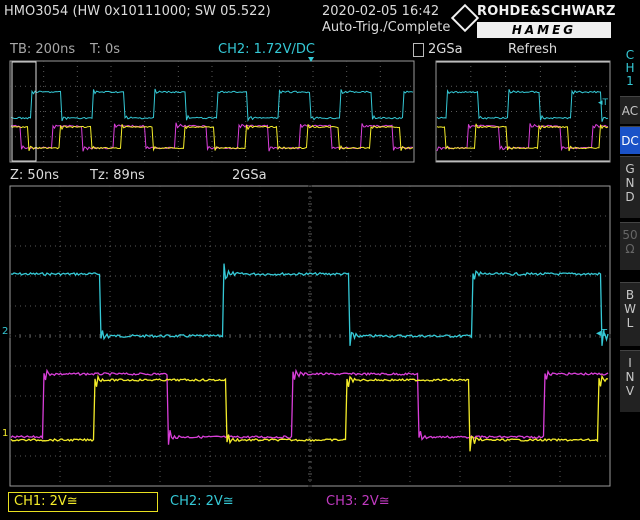 This screenshot has height=520, width=640. Describe the element at coordinates (630, 68) in the screenshot. I see `side-channel-label: H` at that location.